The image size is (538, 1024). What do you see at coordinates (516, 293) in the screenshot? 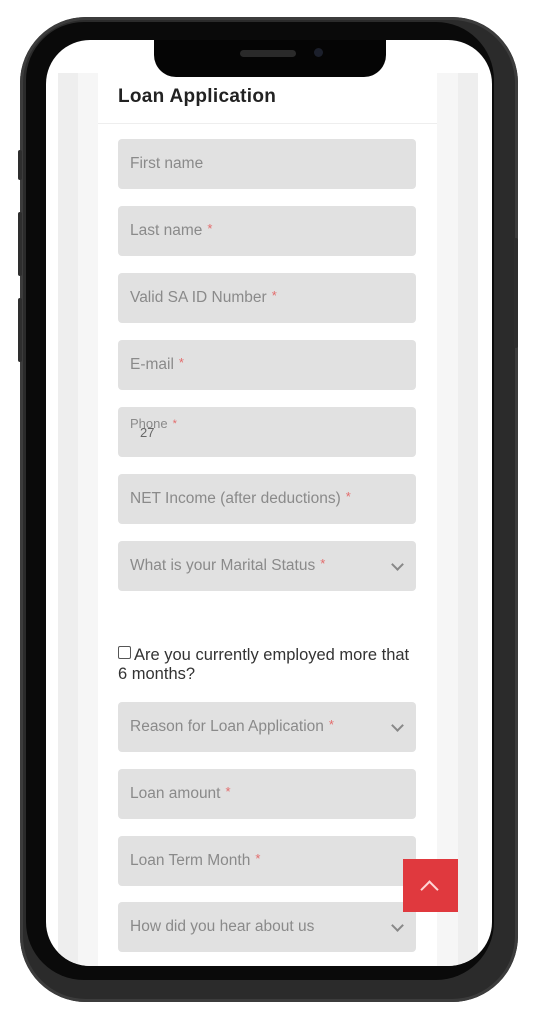
I see `side-button-power` at bounding box center [516, 293].